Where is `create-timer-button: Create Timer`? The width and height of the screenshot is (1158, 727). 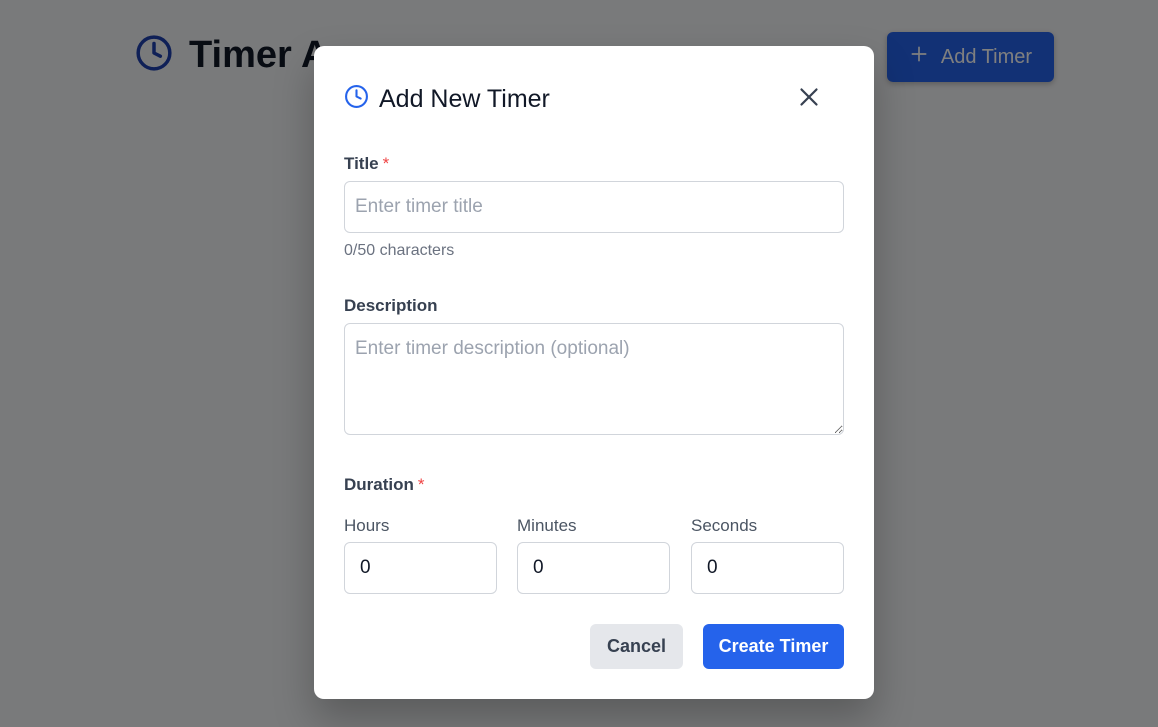
create-timer-button: Create Timer is located at coordinates (773, 646).